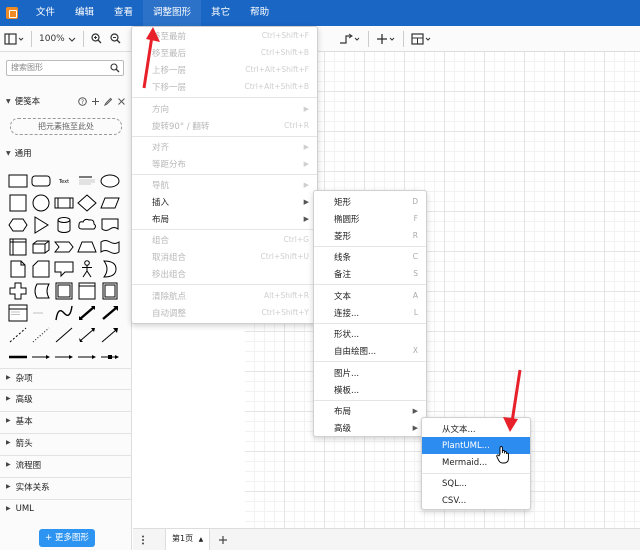 This screenshot has height=550, width=640. Describe the element at coordinates (84, 13) in the screenshot. I see `menu-edit: 编辑` at that location.